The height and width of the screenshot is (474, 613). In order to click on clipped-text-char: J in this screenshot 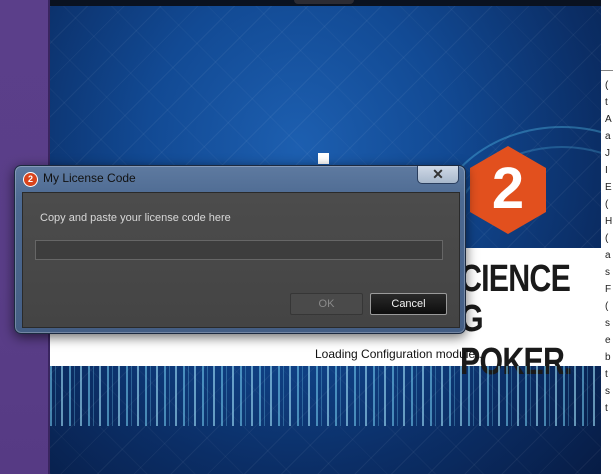, I will do `click(607, 153)`.